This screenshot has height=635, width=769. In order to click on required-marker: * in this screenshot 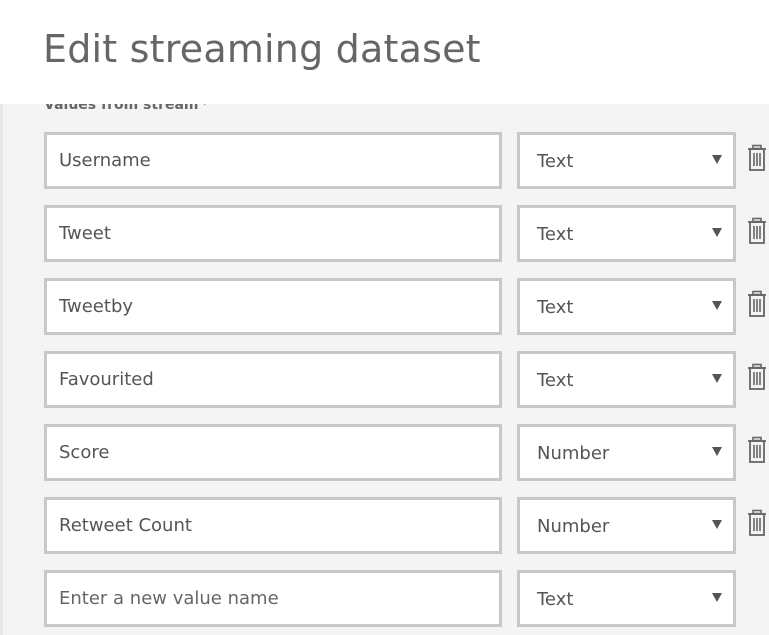, I will do `click(205, 108)`.